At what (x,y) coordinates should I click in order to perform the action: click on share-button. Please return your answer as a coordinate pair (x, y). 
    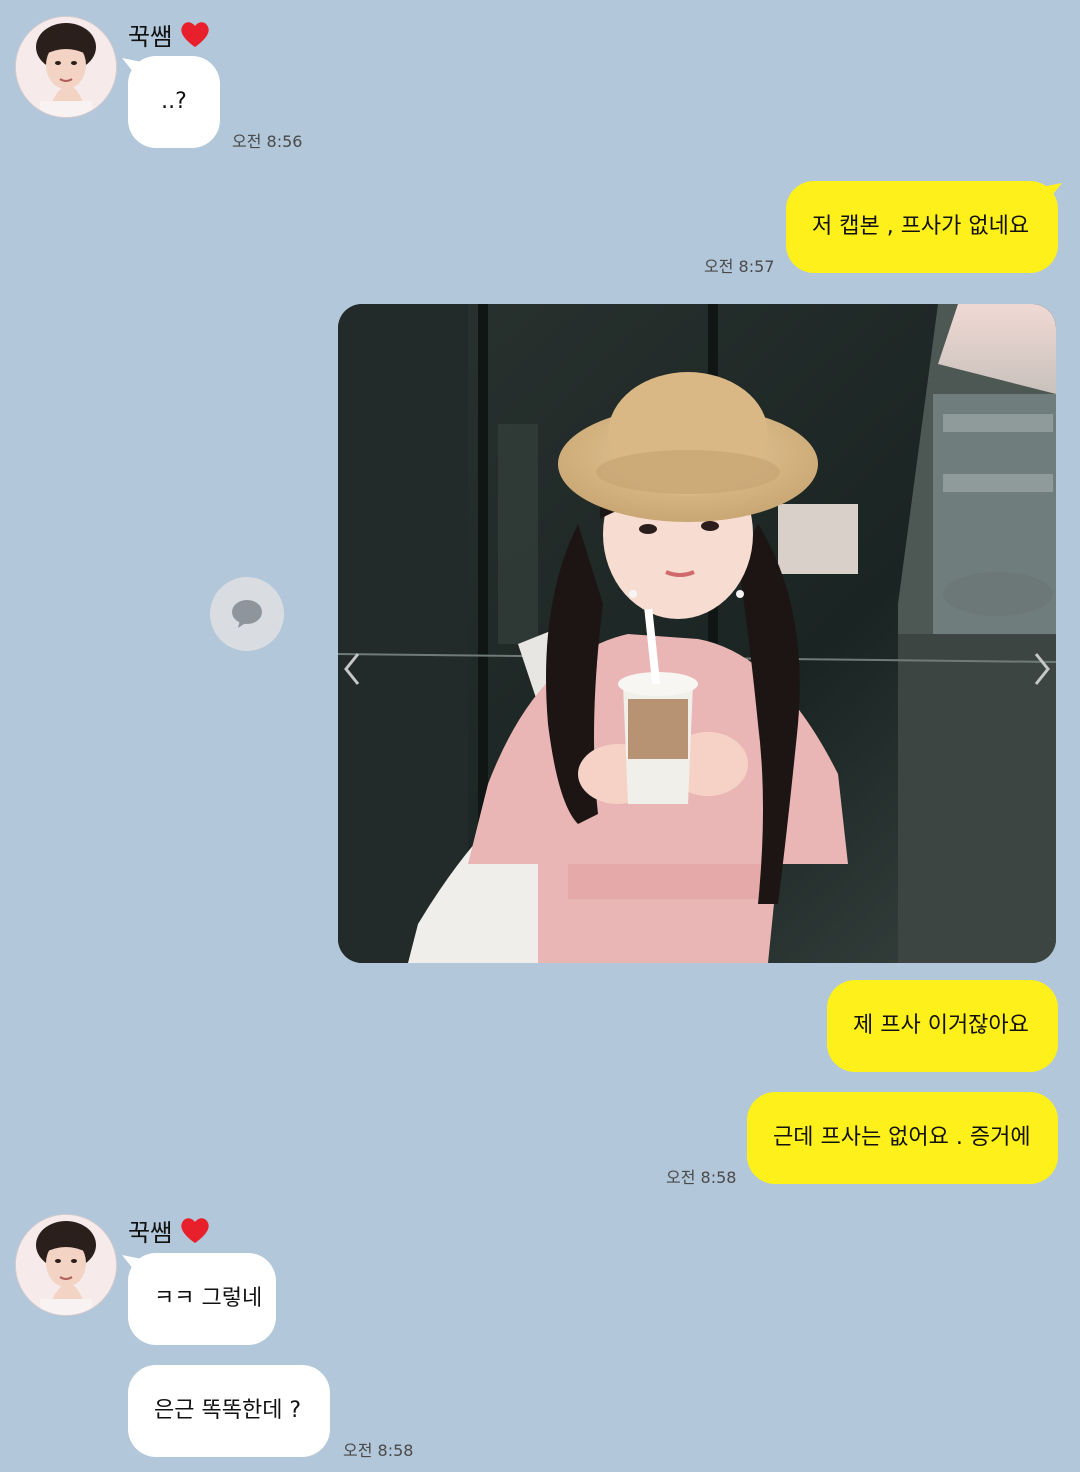
    Looking at the image, I should click on (247, 614).